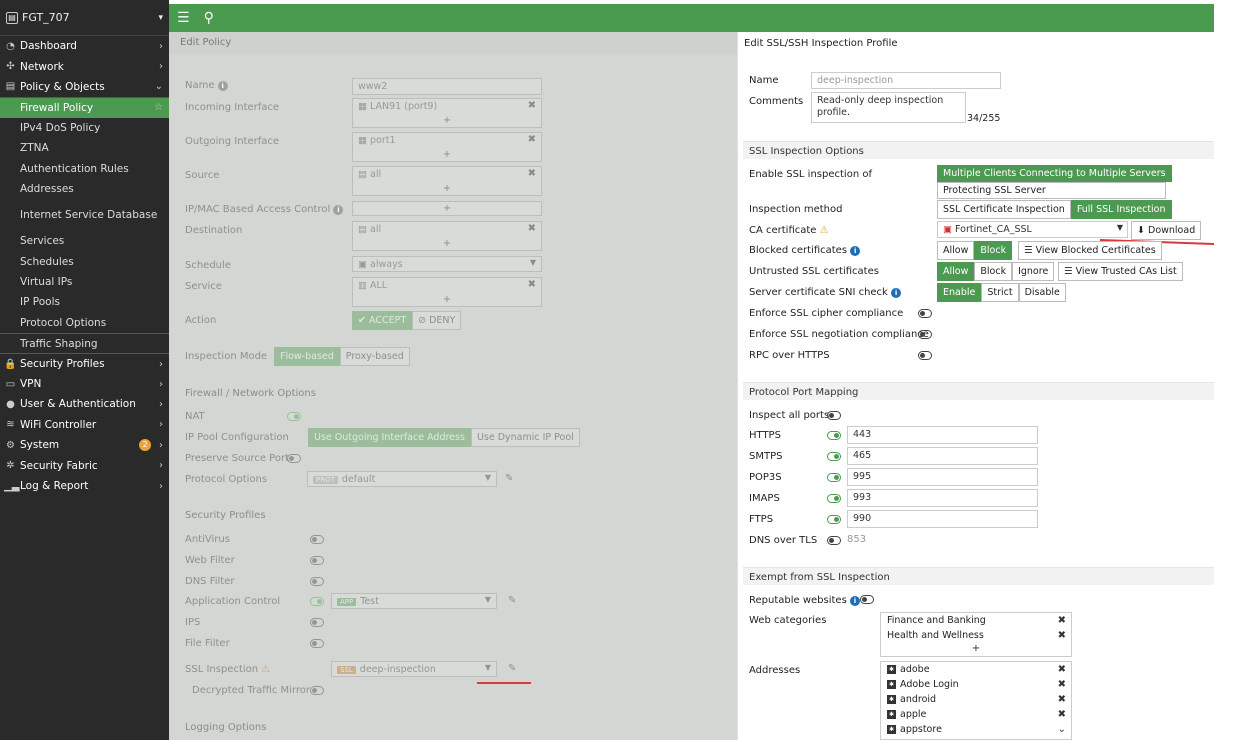 This screenshot has width=1235, height=740. I want to click on full-inspection-button: Full SSL Inspection, so click(1121, 209).